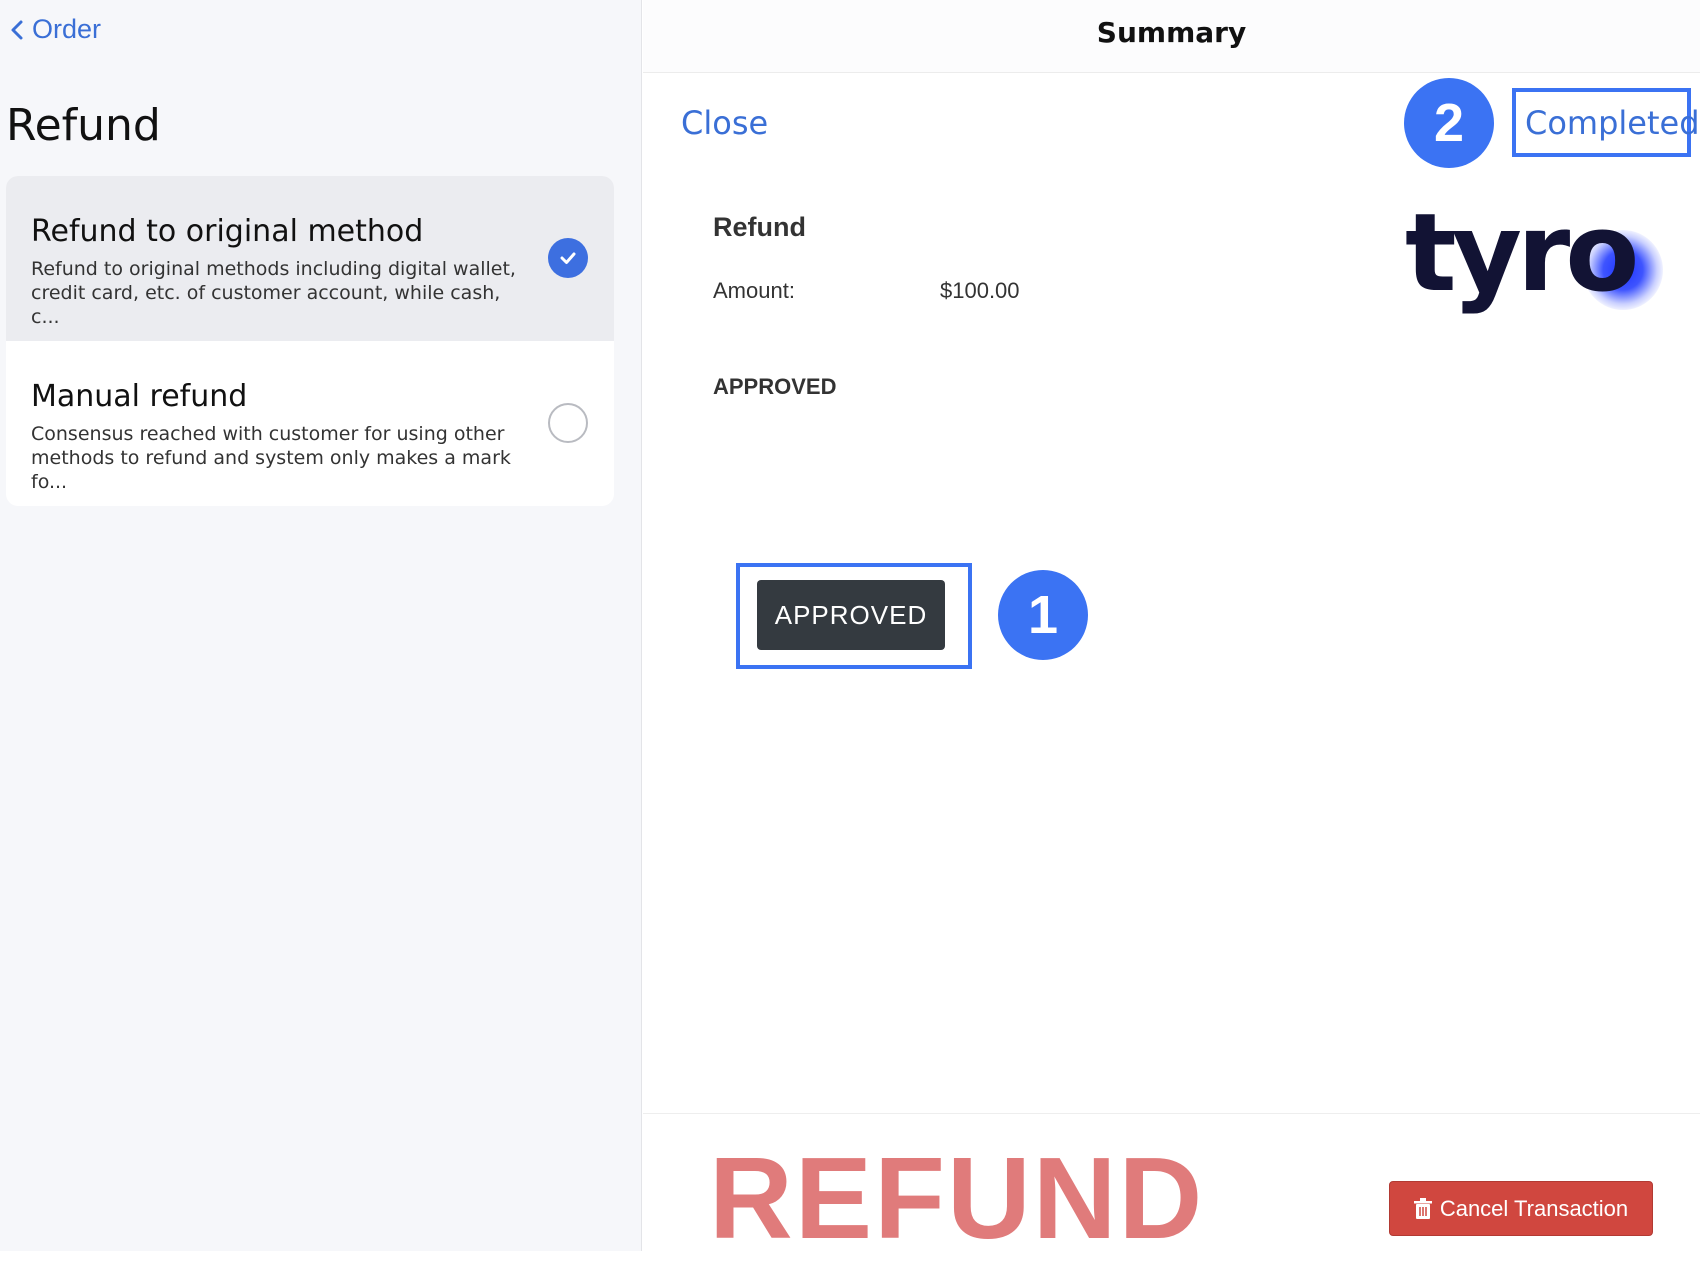  I want to click on chevron-left-icon, so click(17, 29).